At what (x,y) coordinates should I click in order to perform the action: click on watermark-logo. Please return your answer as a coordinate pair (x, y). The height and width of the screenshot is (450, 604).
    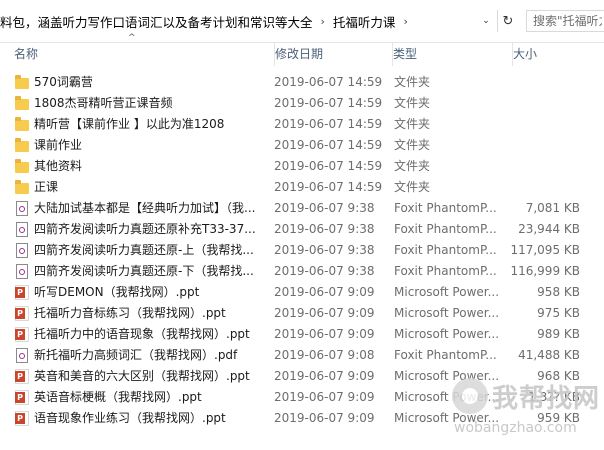
    Looking at the image, I should click on (470, 396).